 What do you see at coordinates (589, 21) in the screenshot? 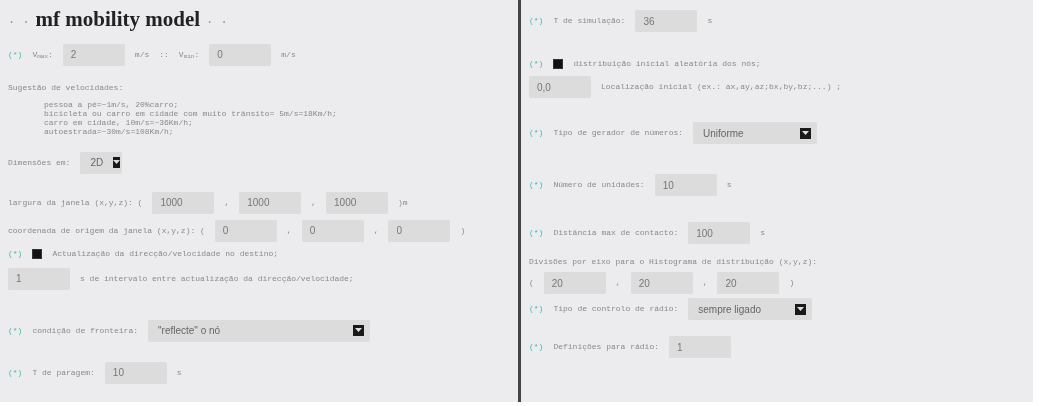
I see `field-label: T de simulação:` at bounding box center [589, 21].